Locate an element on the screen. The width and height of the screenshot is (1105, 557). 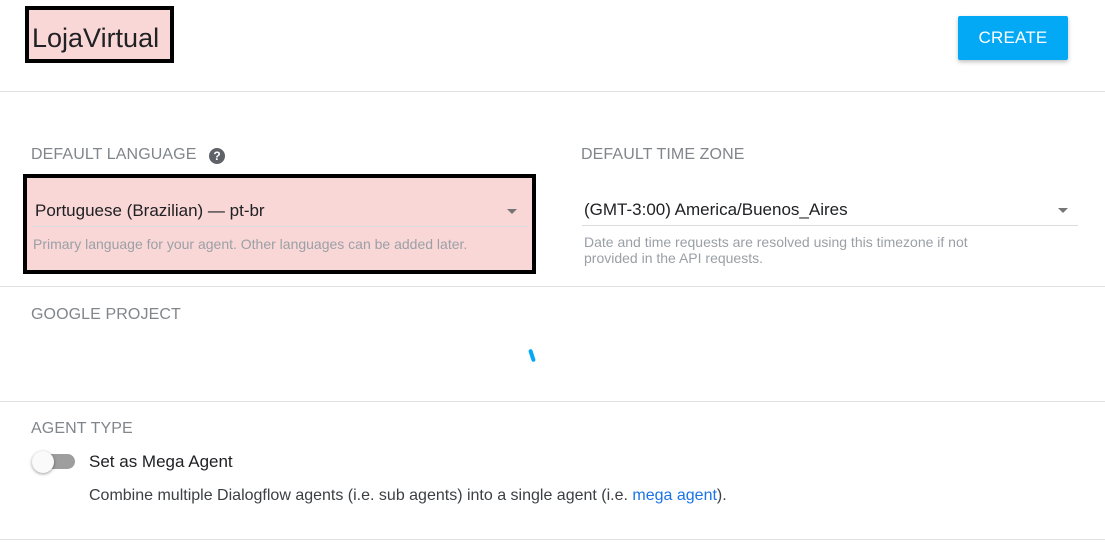
default-time-zone-hint-line2: provided in the API requests. is located at coordinates (673, 258).